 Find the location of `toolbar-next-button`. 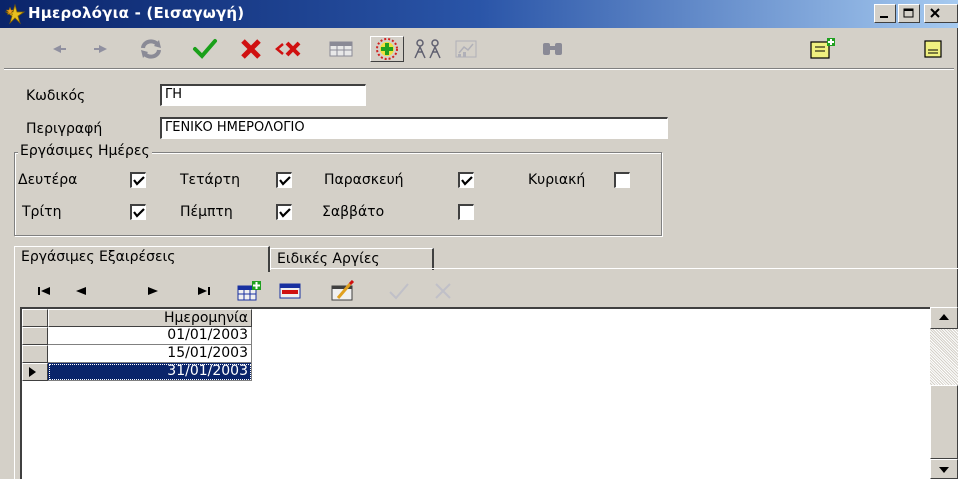

toolbar-next-button is located at coordinates (101, 49).